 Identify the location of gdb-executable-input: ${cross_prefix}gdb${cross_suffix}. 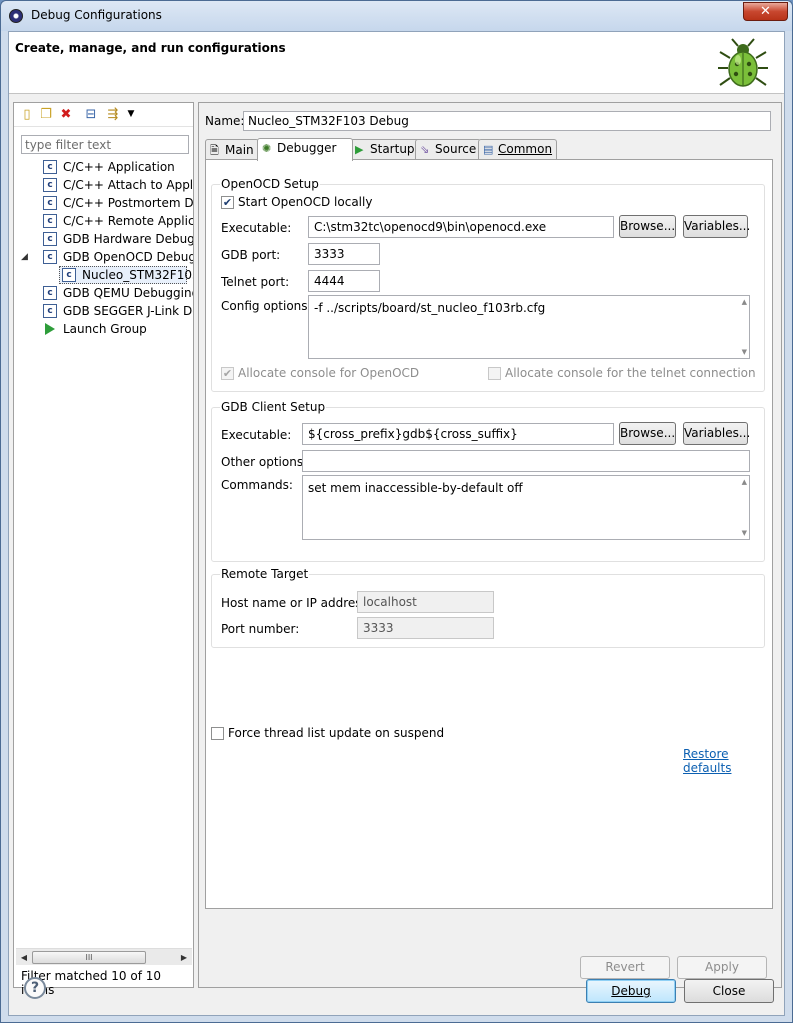
(458, 434).